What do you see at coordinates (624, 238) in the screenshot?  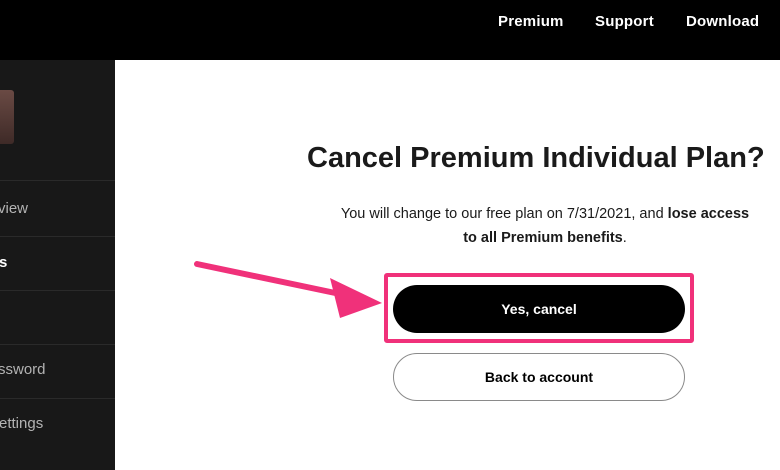 I see `description-text: .` at bounding box center [624, 238].